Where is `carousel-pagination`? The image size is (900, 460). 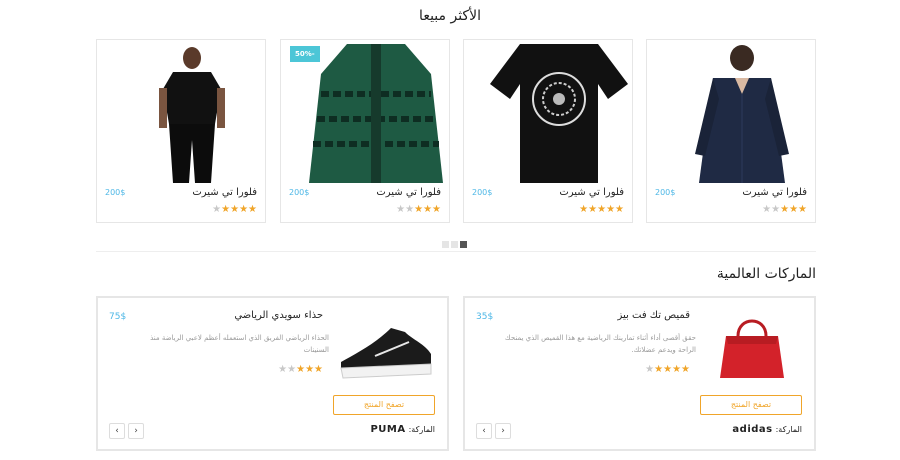
carousel-pagination is located at coordinates (454, 244).